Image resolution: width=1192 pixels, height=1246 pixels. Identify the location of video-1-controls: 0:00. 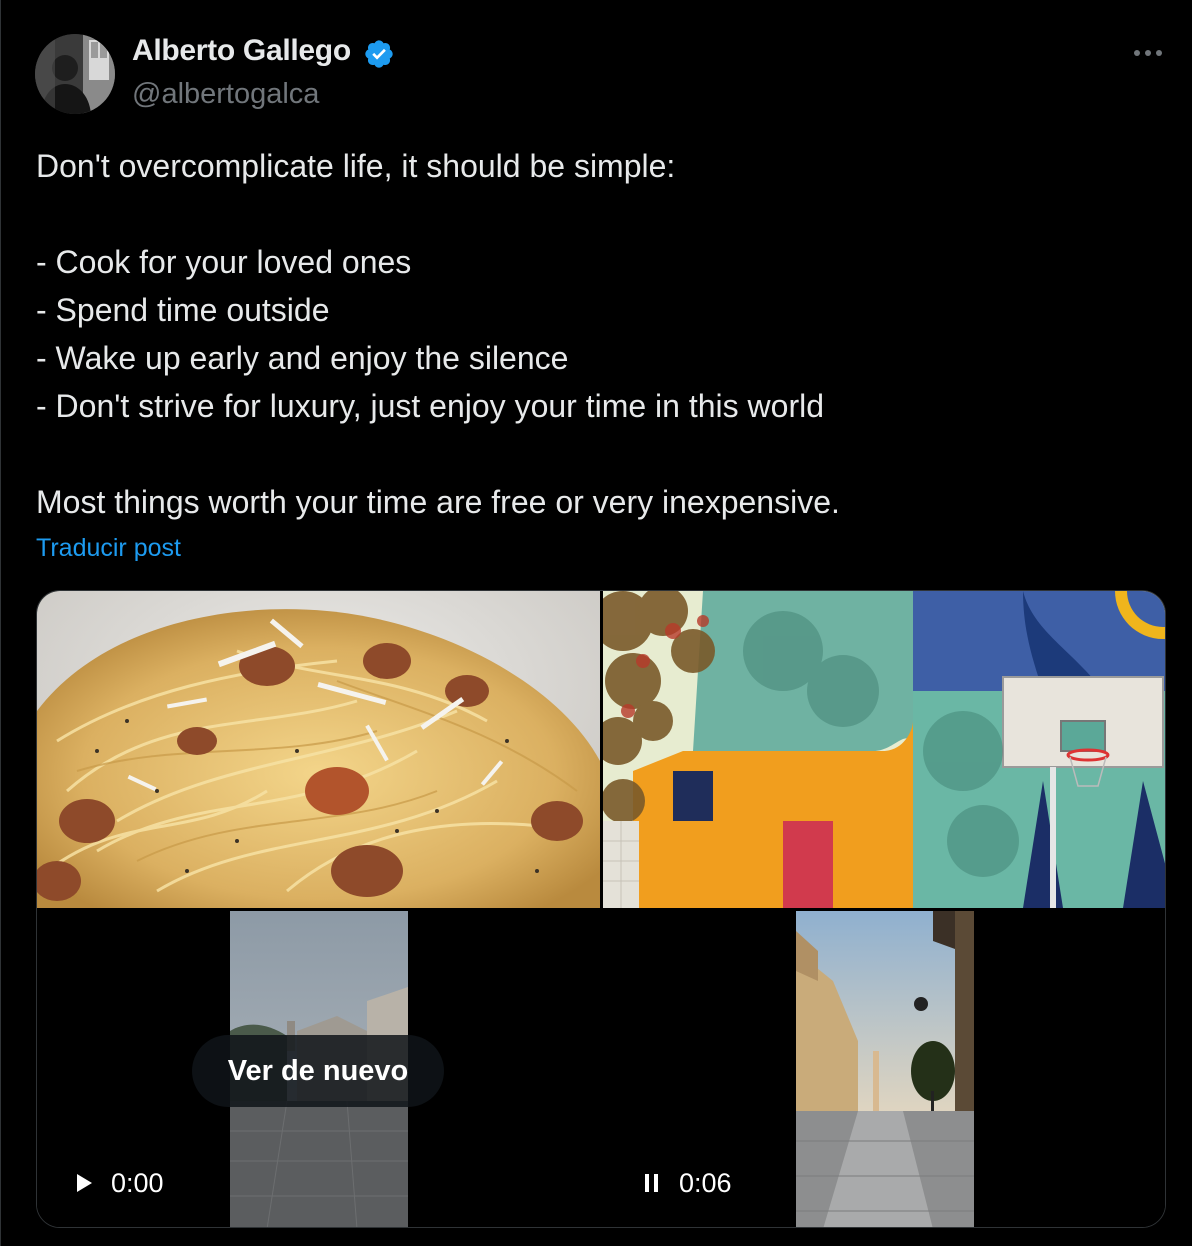
(115, 1183).